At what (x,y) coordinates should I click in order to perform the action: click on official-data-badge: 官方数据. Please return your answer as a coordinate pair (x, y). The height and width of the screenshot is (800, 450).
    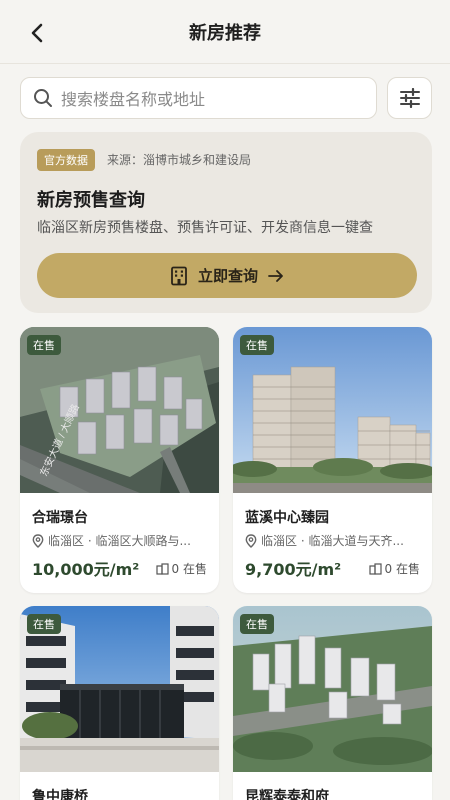
    Looking at the image, I should click on (66, 160).